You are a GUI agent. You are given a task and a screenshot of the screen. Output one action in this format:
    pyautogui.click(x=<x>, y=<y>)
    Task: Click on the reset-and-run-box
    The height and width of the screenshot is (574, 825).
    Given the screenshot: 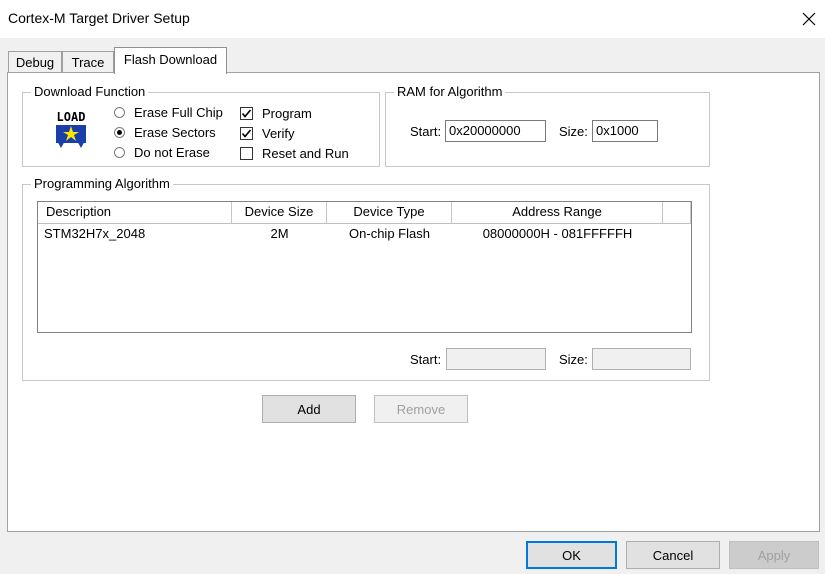 What is the action you would take?
    pyautogui.click(x=246, y=153)
    